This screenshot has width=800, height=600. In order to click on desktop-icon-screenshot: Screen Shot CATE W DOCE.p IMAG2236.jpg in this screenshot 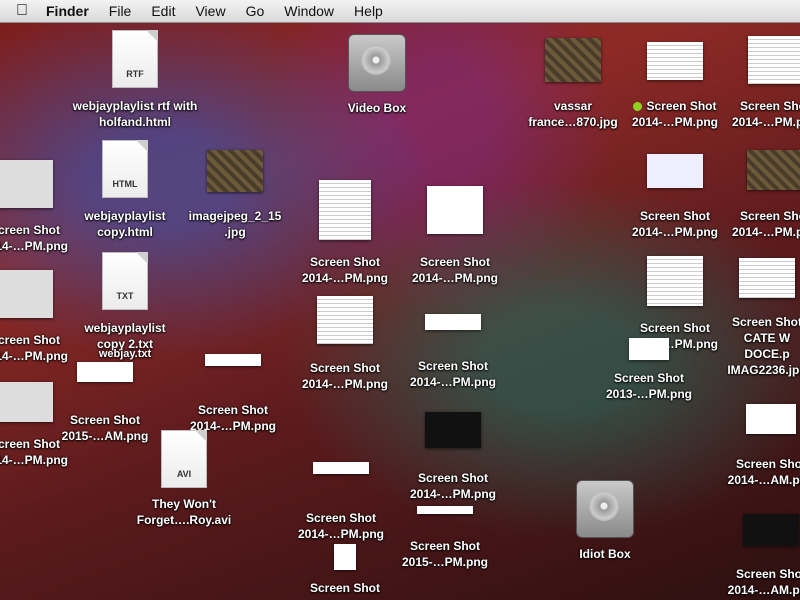, I will do `click(756, 318)`.